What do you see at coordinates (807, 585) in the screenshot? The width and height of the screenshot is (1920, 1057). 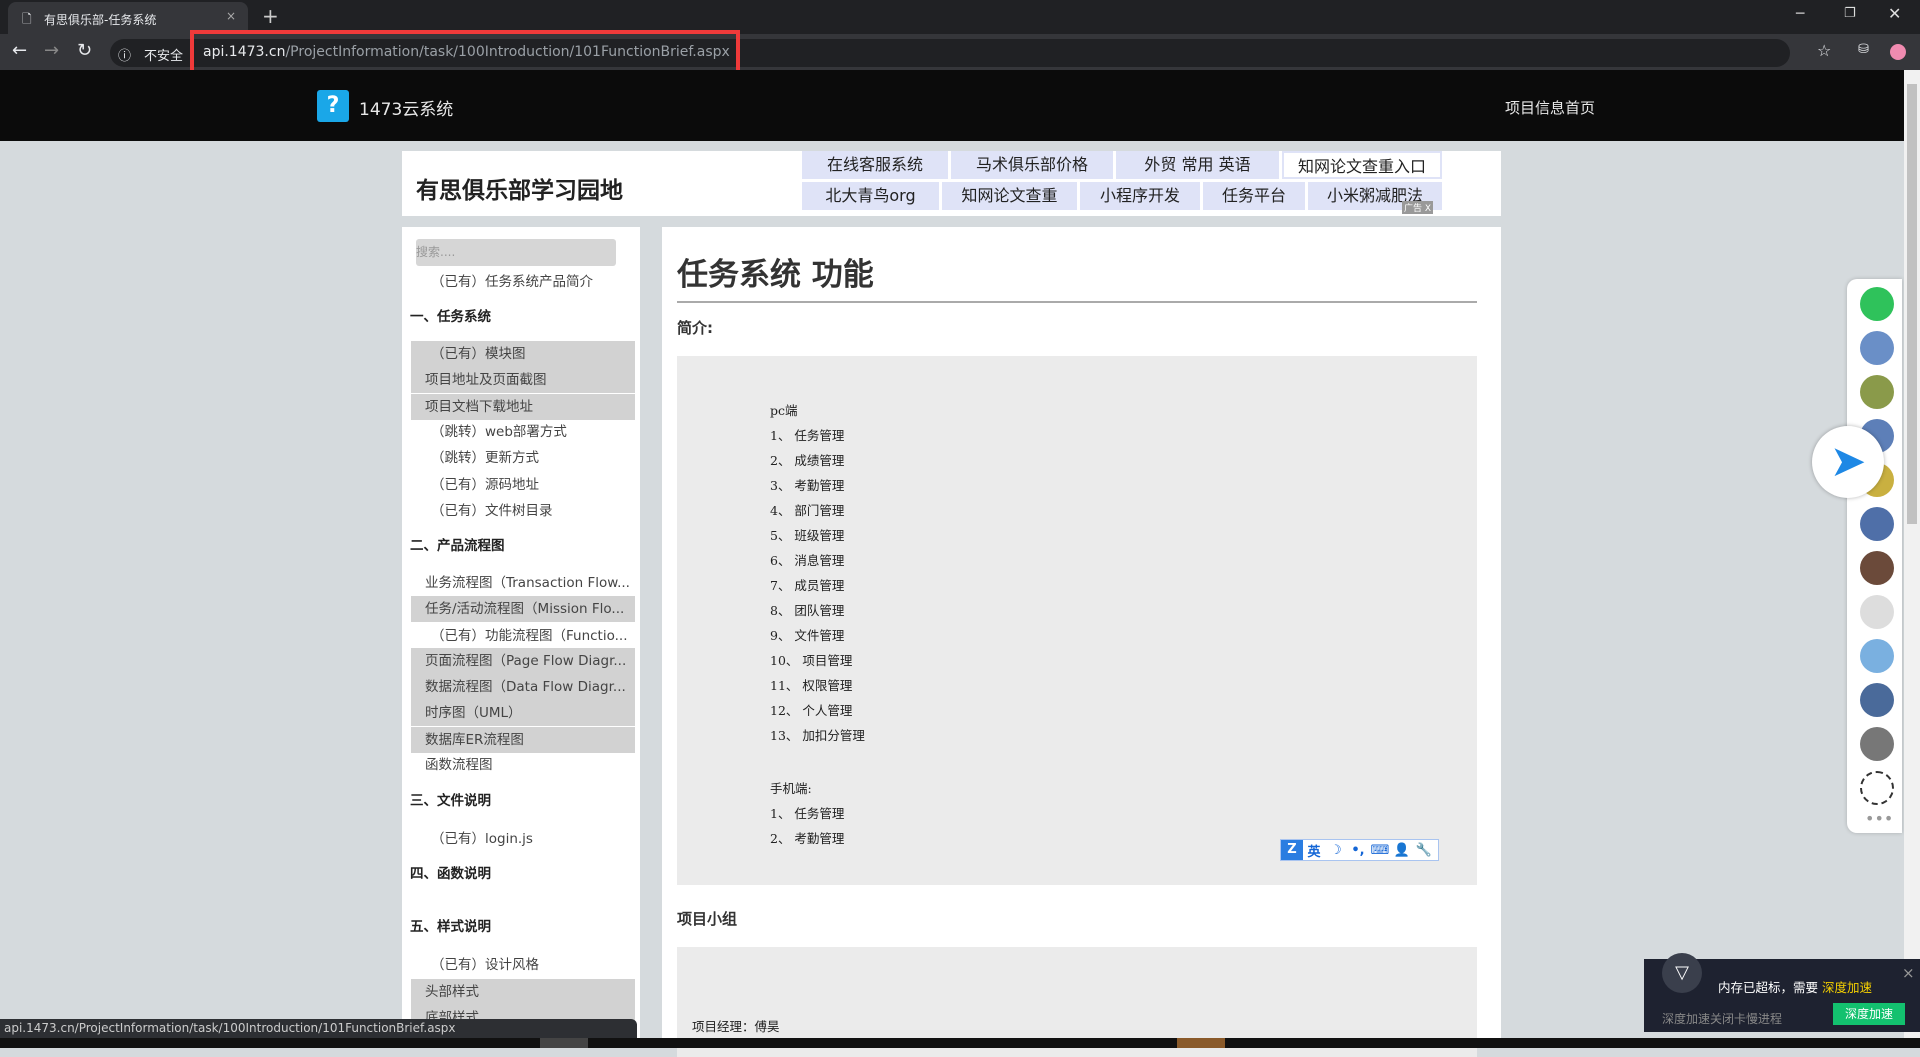 I see `pc-feature-item: 7、 成员管理` at bounding box center [807, 585].